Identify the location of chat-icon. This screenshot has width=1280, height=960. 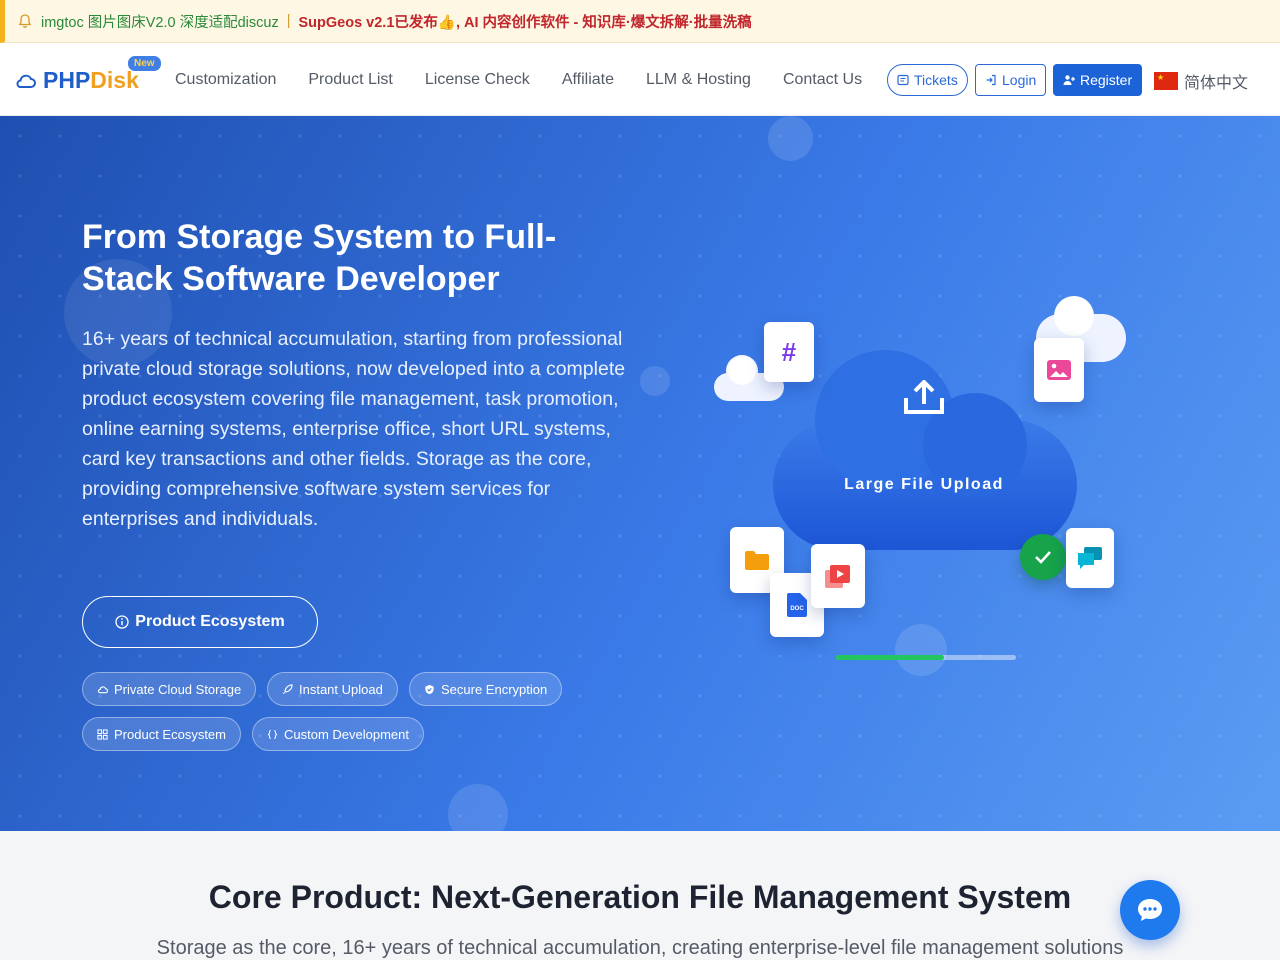
(1090, 558).